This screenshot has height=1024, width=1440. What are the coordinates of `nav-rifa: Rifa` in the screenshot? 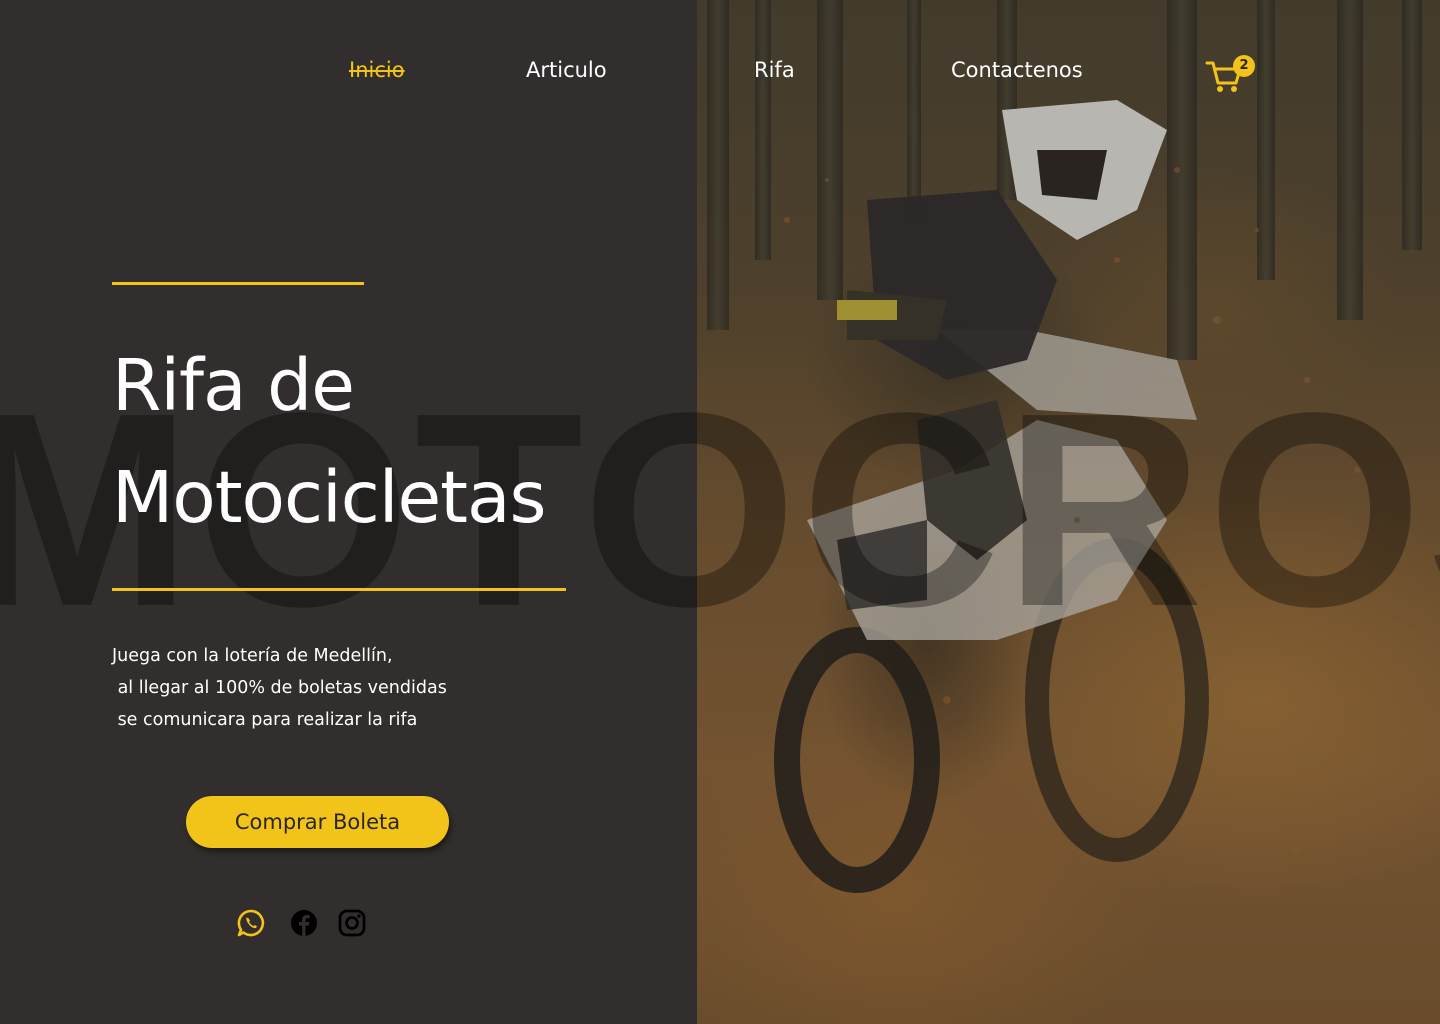 It's located at (774, 70).